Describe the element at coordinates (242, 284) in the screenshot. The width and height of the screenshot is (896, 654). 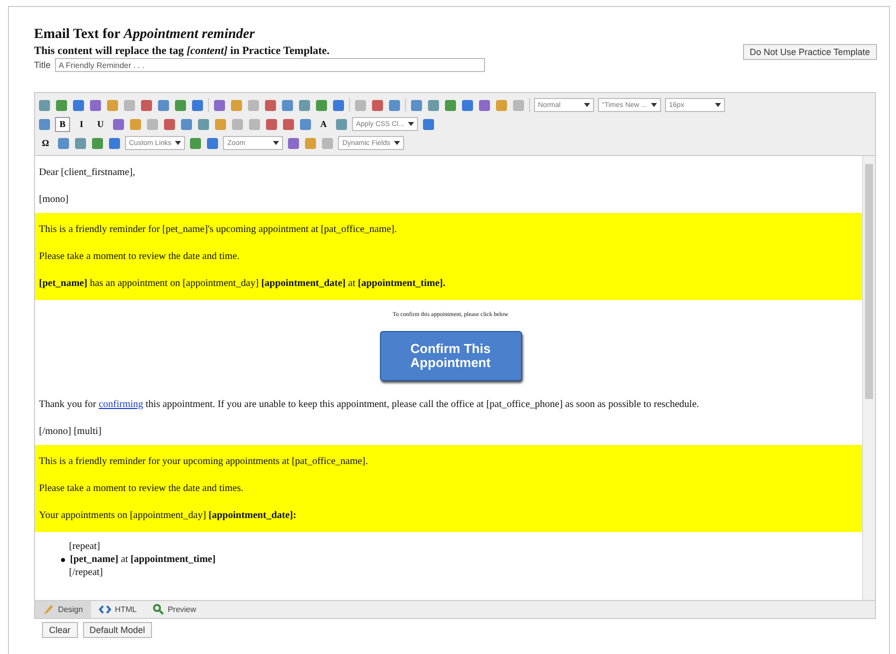
I see `body-text: [pet_name] has an appointment on [appointment_day] [appointment_date] at [appointment_time].` at that location.